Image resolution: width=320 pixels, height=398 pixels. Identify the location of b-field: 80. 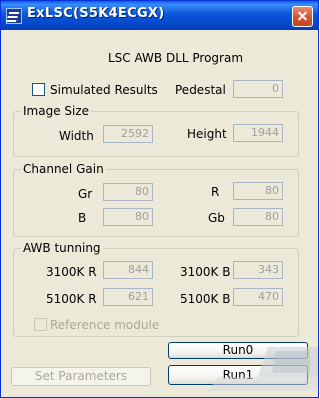
(128, 217).